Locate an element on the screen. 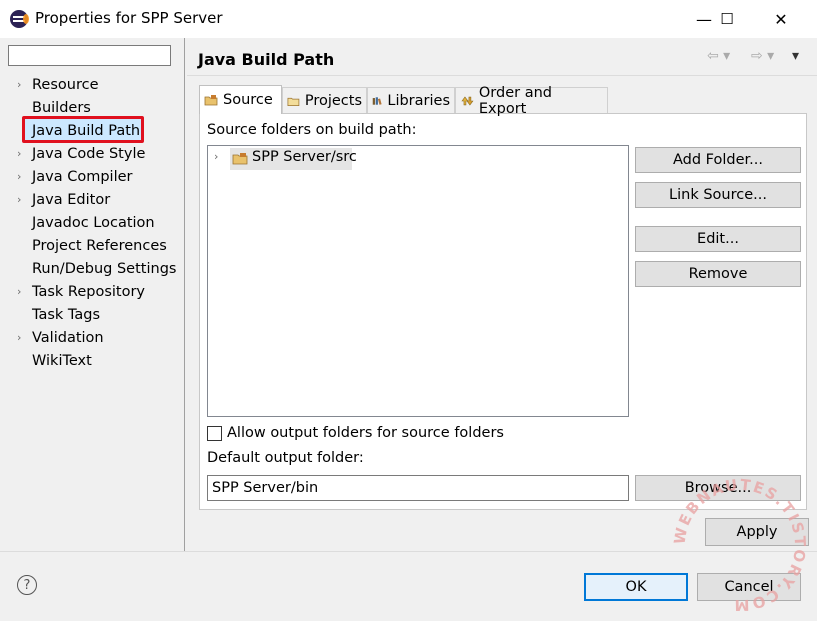 The image size is (817, 621). nav-item-label: Java Editor is located at coordinates (71, 200).